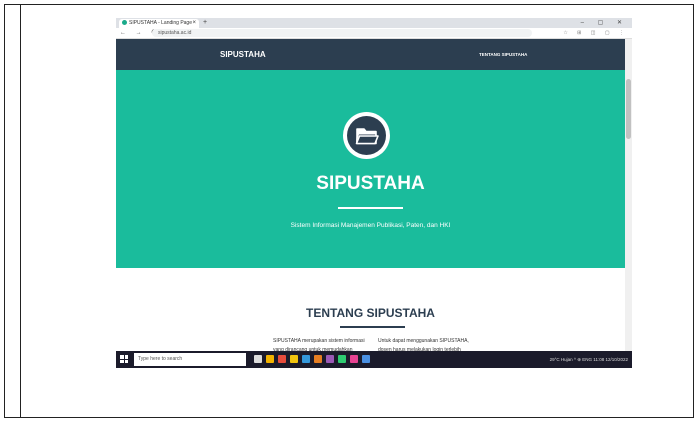 The width and height of the screenshot is (700, 423). I want to click on browser-tab-bar: SIPUSTAHA - Landing Page × + – ▢ ✕, so click(374, 23).